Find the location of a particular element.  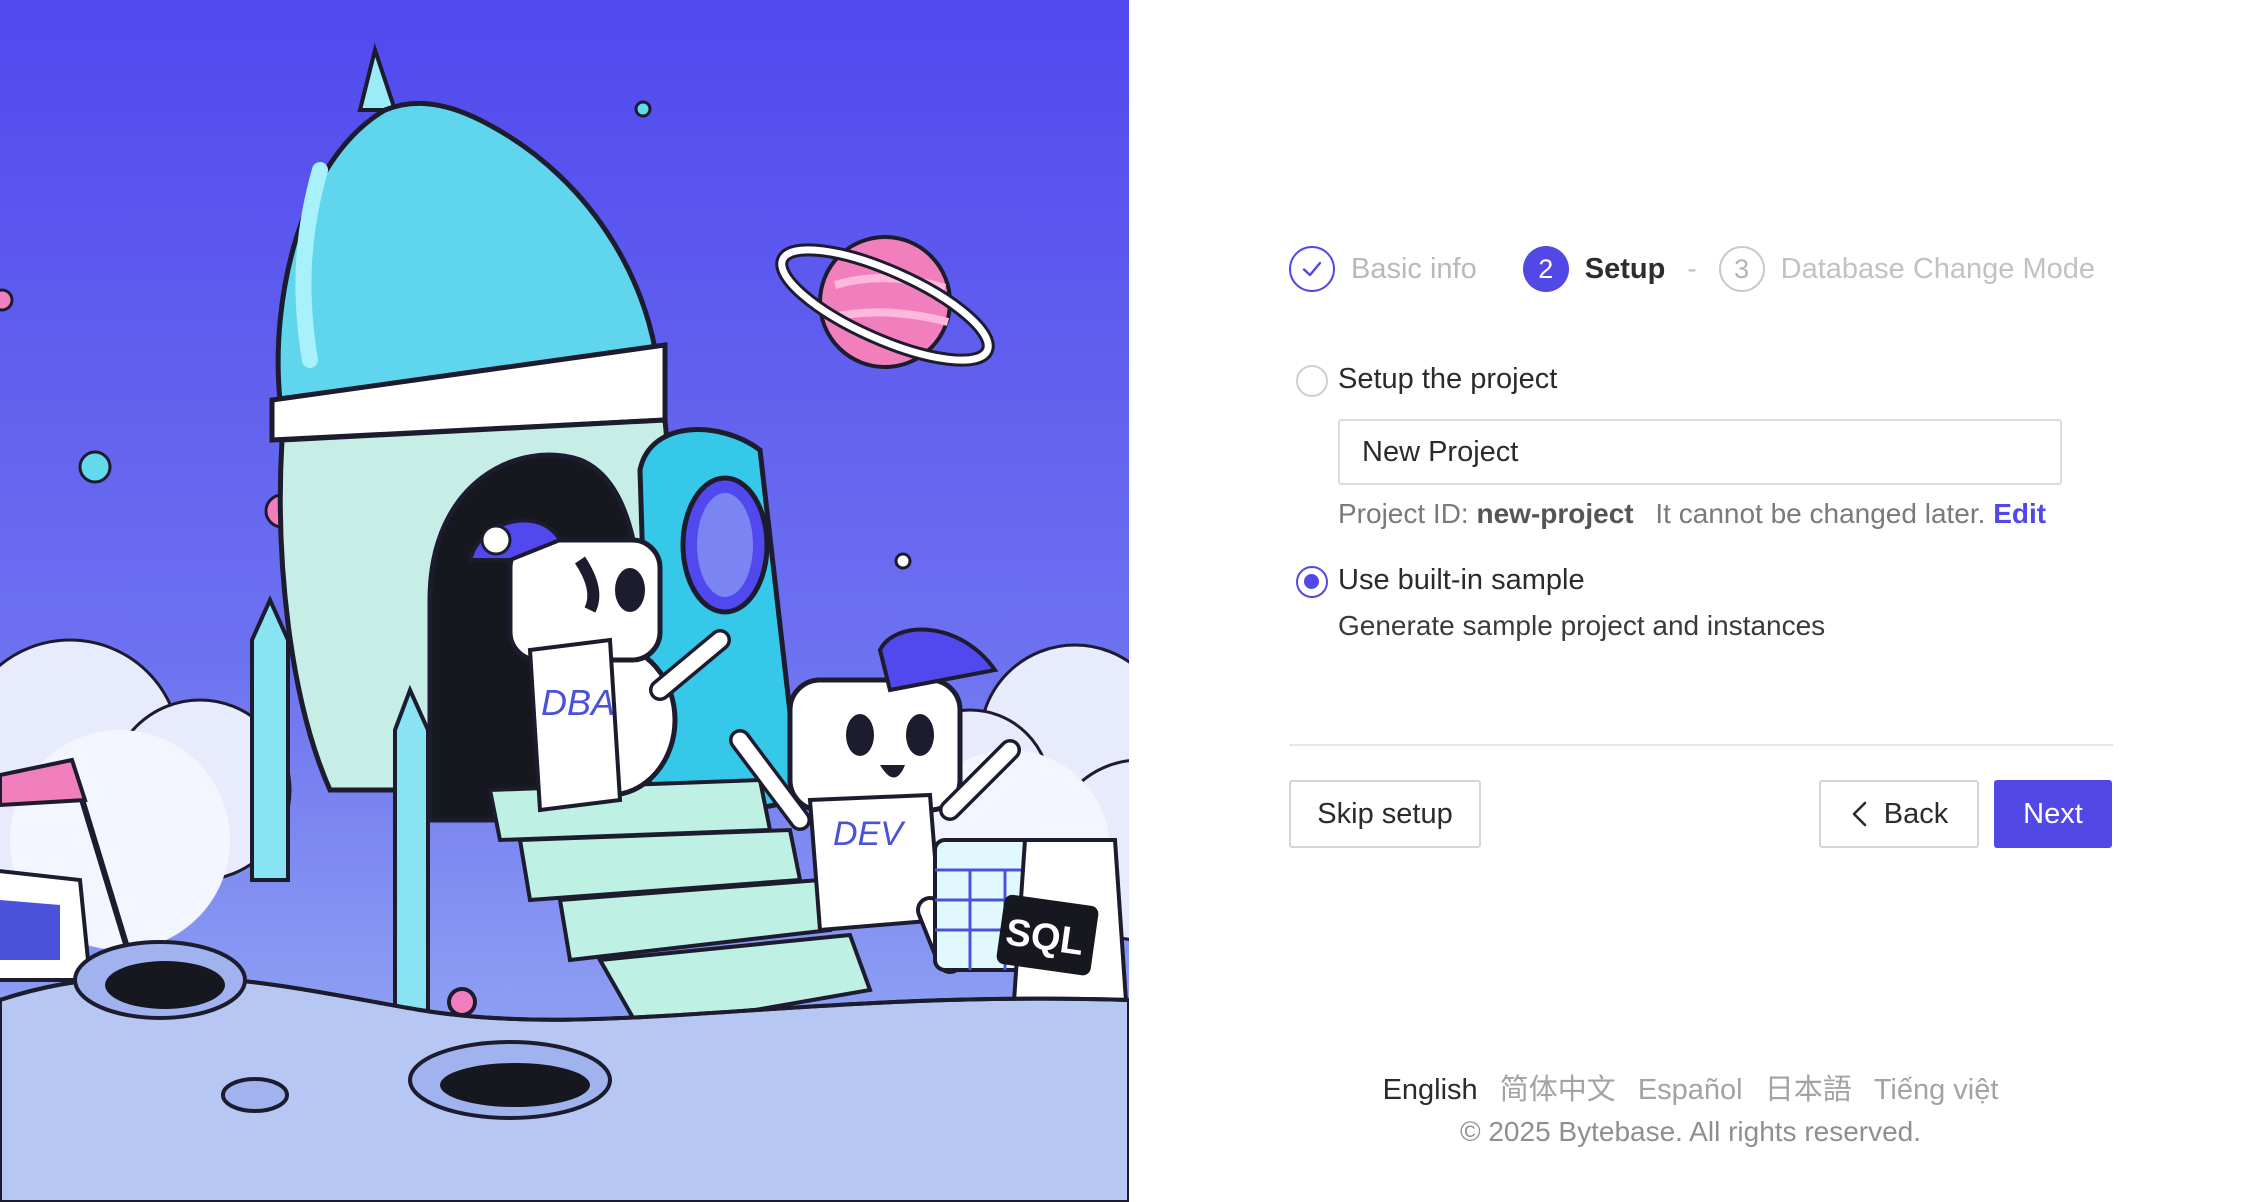

lang-english: English is located at coordinates (1430, 1090).